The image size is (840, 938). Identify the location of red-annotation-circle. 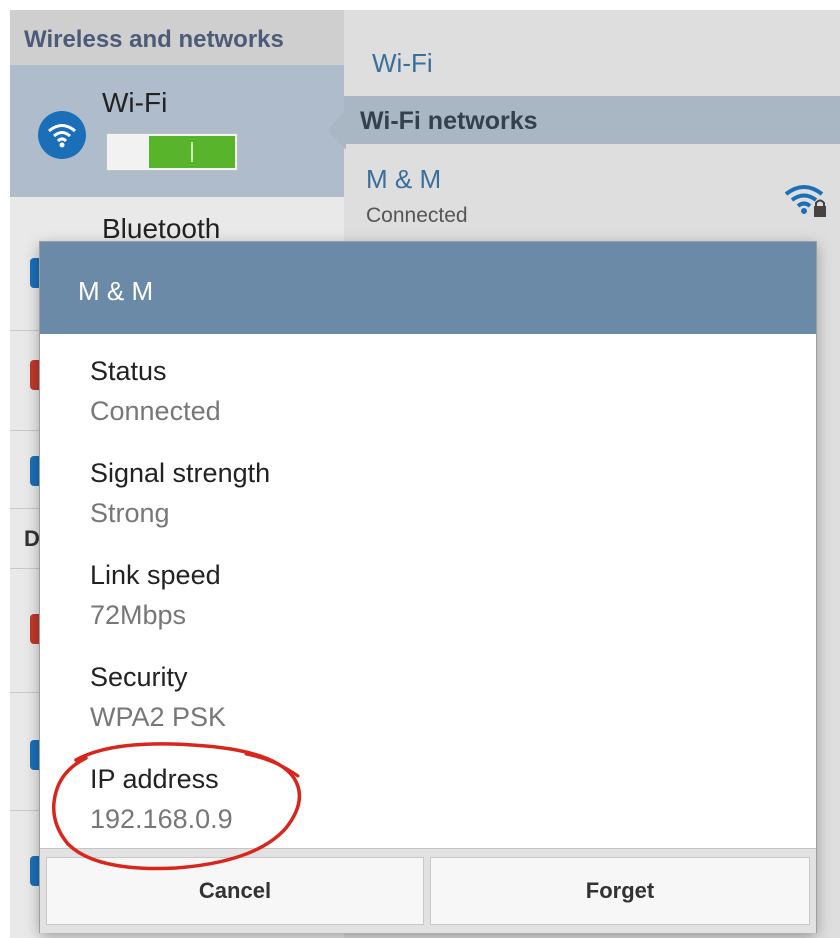
(177, 806).